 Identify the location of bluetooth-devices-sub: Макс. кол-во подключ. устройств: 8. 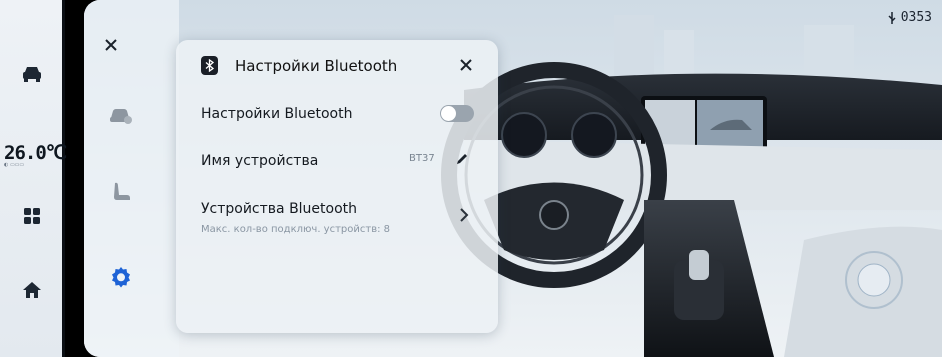
(296, 229).